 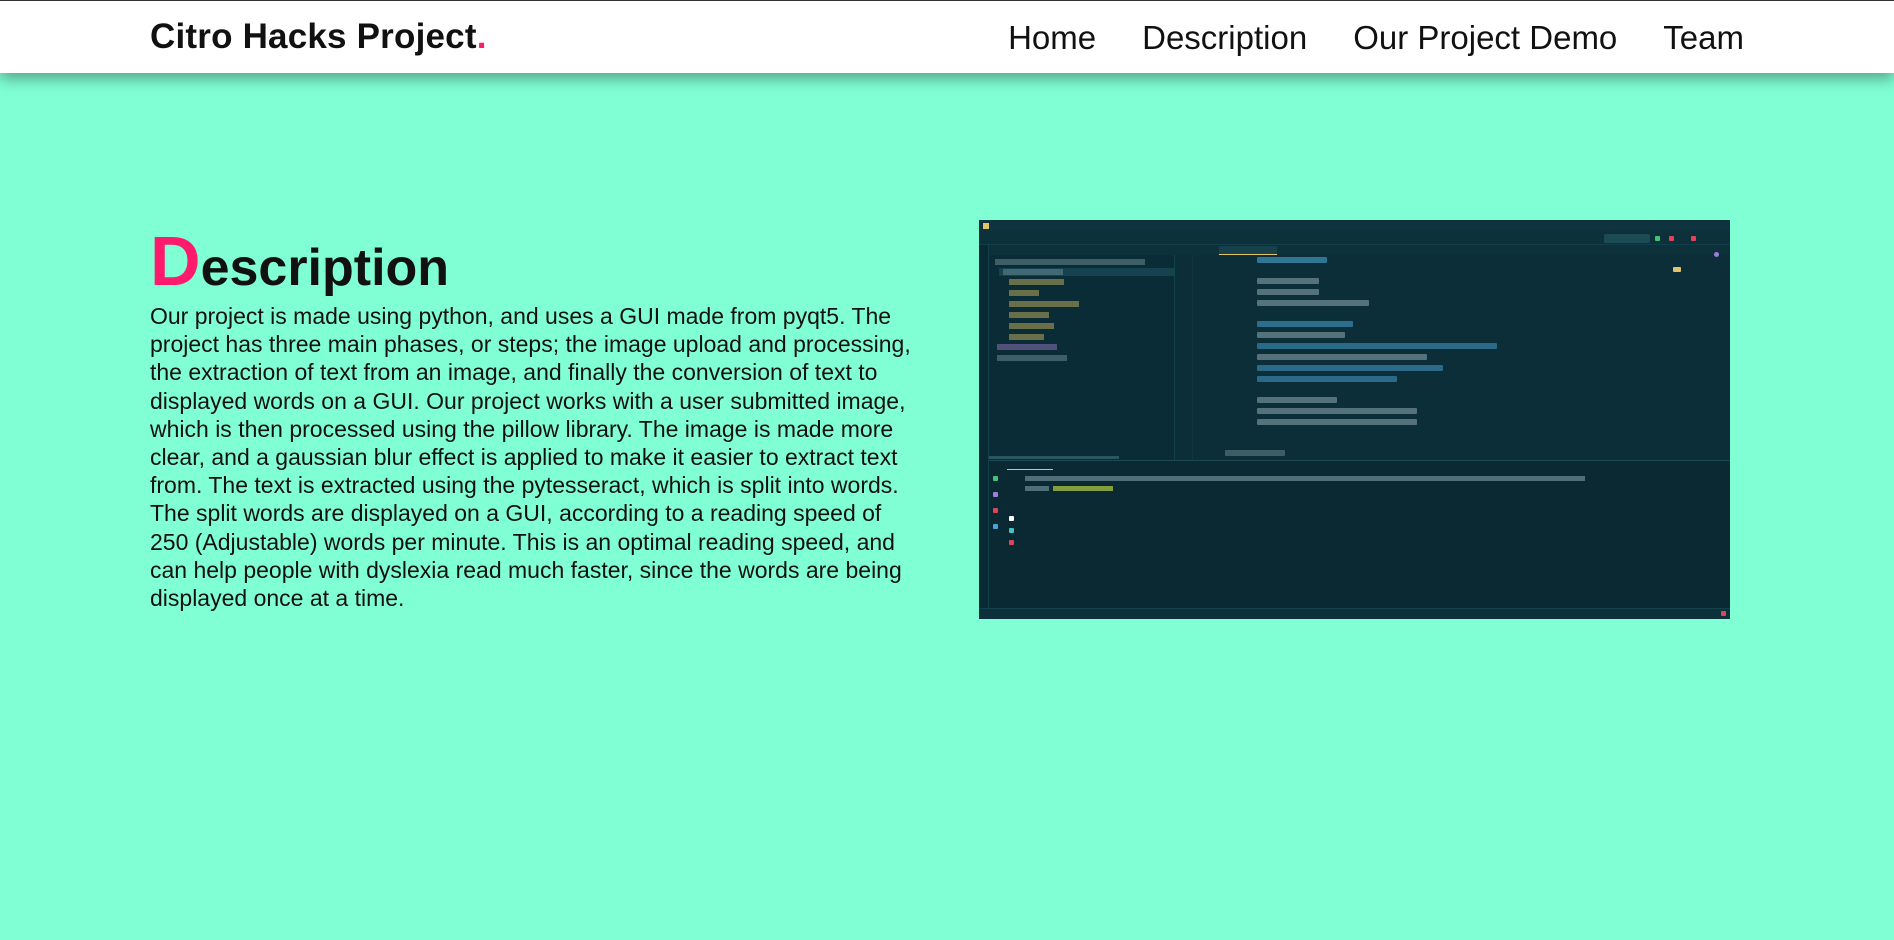 I want to click on nav-link-our-project-demo: Our Project Demo, so click(x=1485, y=38).